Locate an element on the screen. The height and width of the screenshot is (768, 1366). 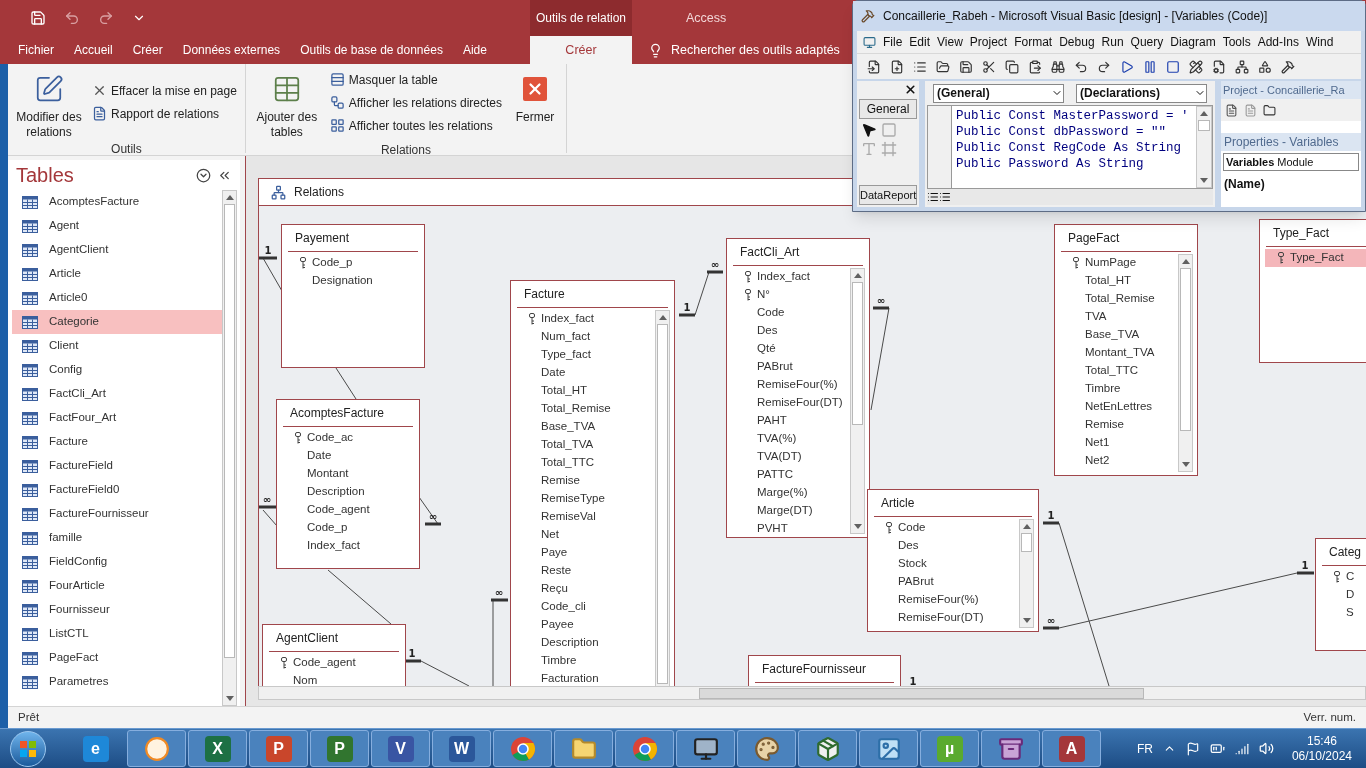
field-item: RemiseType is located at coordinates (585, 499).